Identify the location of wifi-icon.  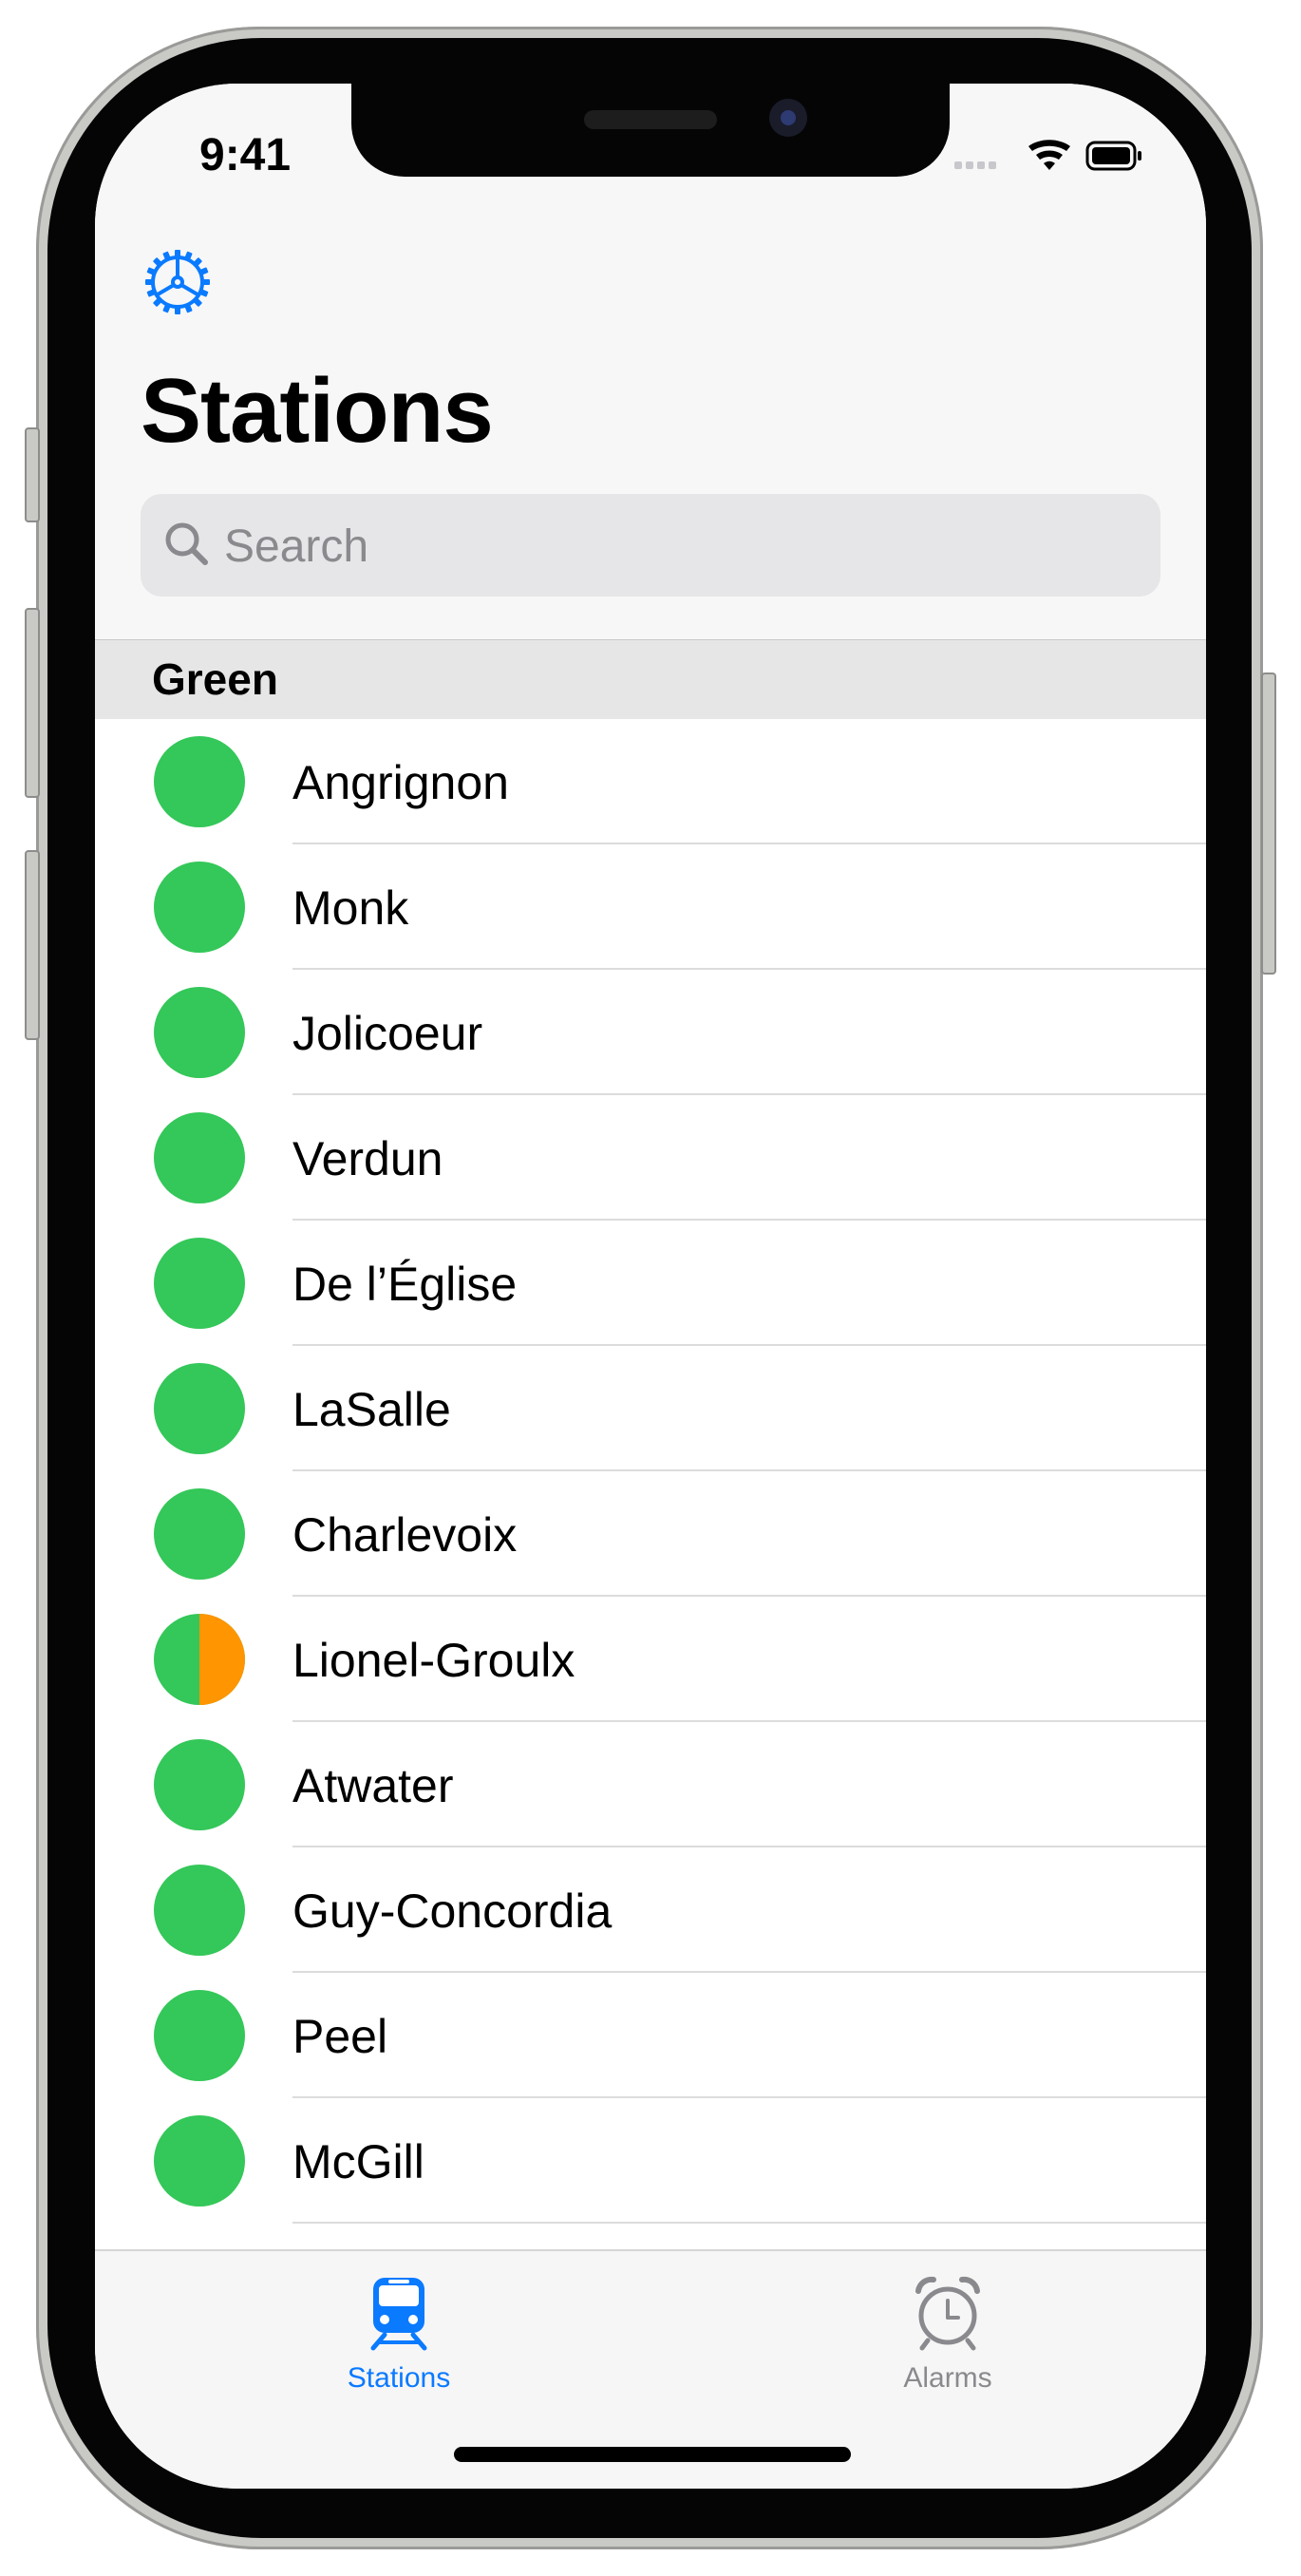
(1049, 155).